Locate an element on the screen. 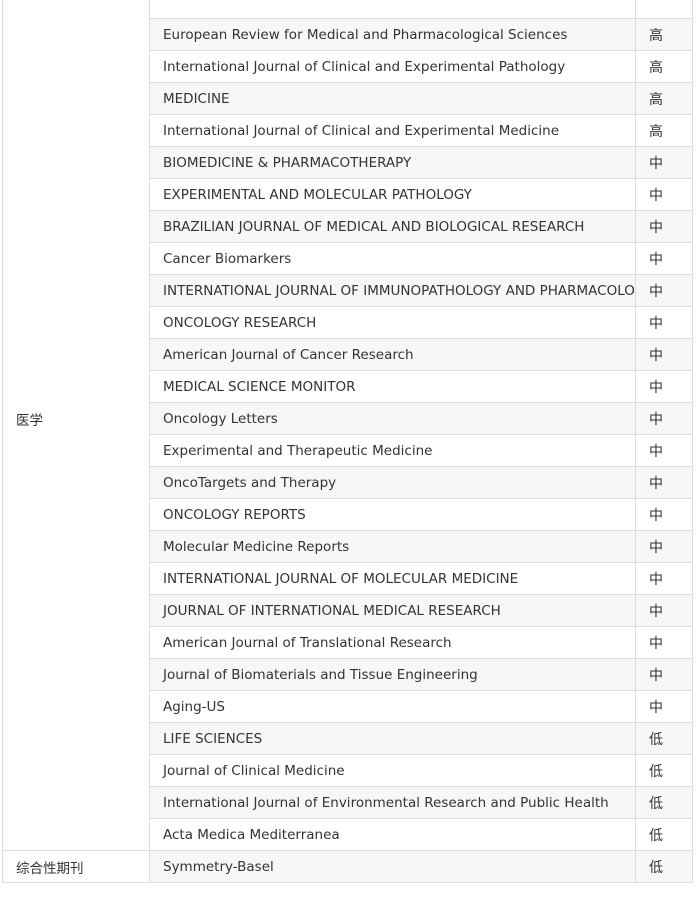  journal-name: OncoTargets and Therapy is located at coordinates (250, 482).